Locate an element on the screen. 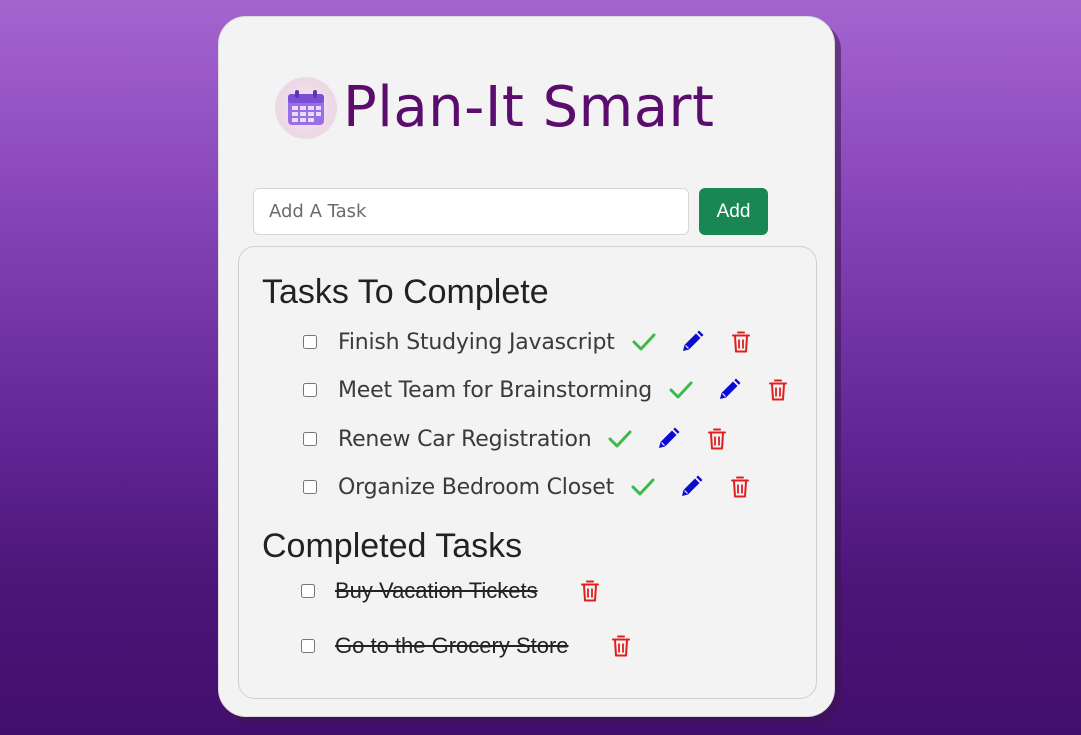 This screenshot has height=735, width=1081. app-logo: Plan-It Smart is located at coordinates (495, 108).